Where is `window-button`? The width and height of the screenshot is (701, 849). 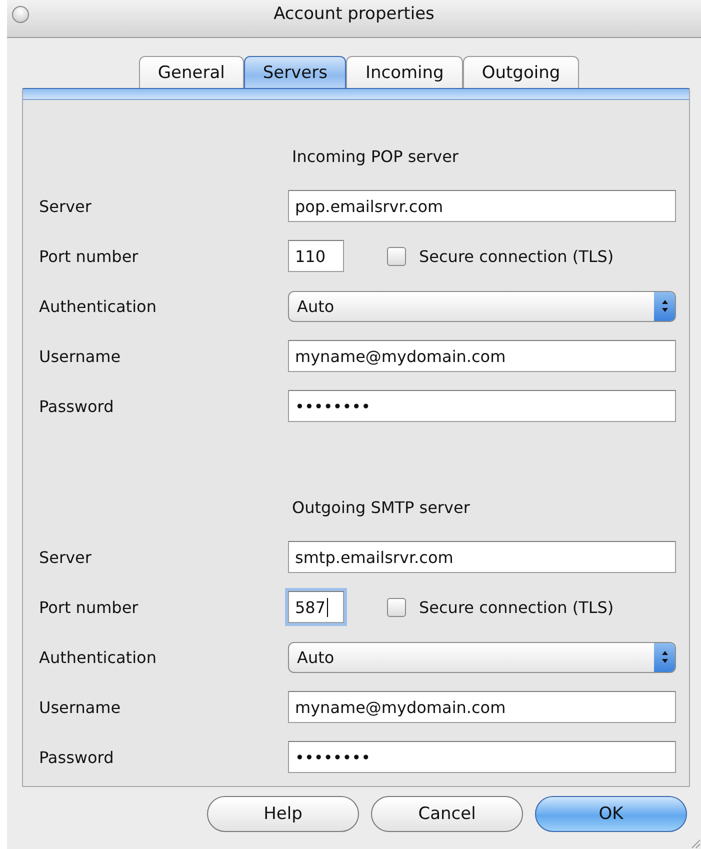 window-button is located at coordinates (20, 14).